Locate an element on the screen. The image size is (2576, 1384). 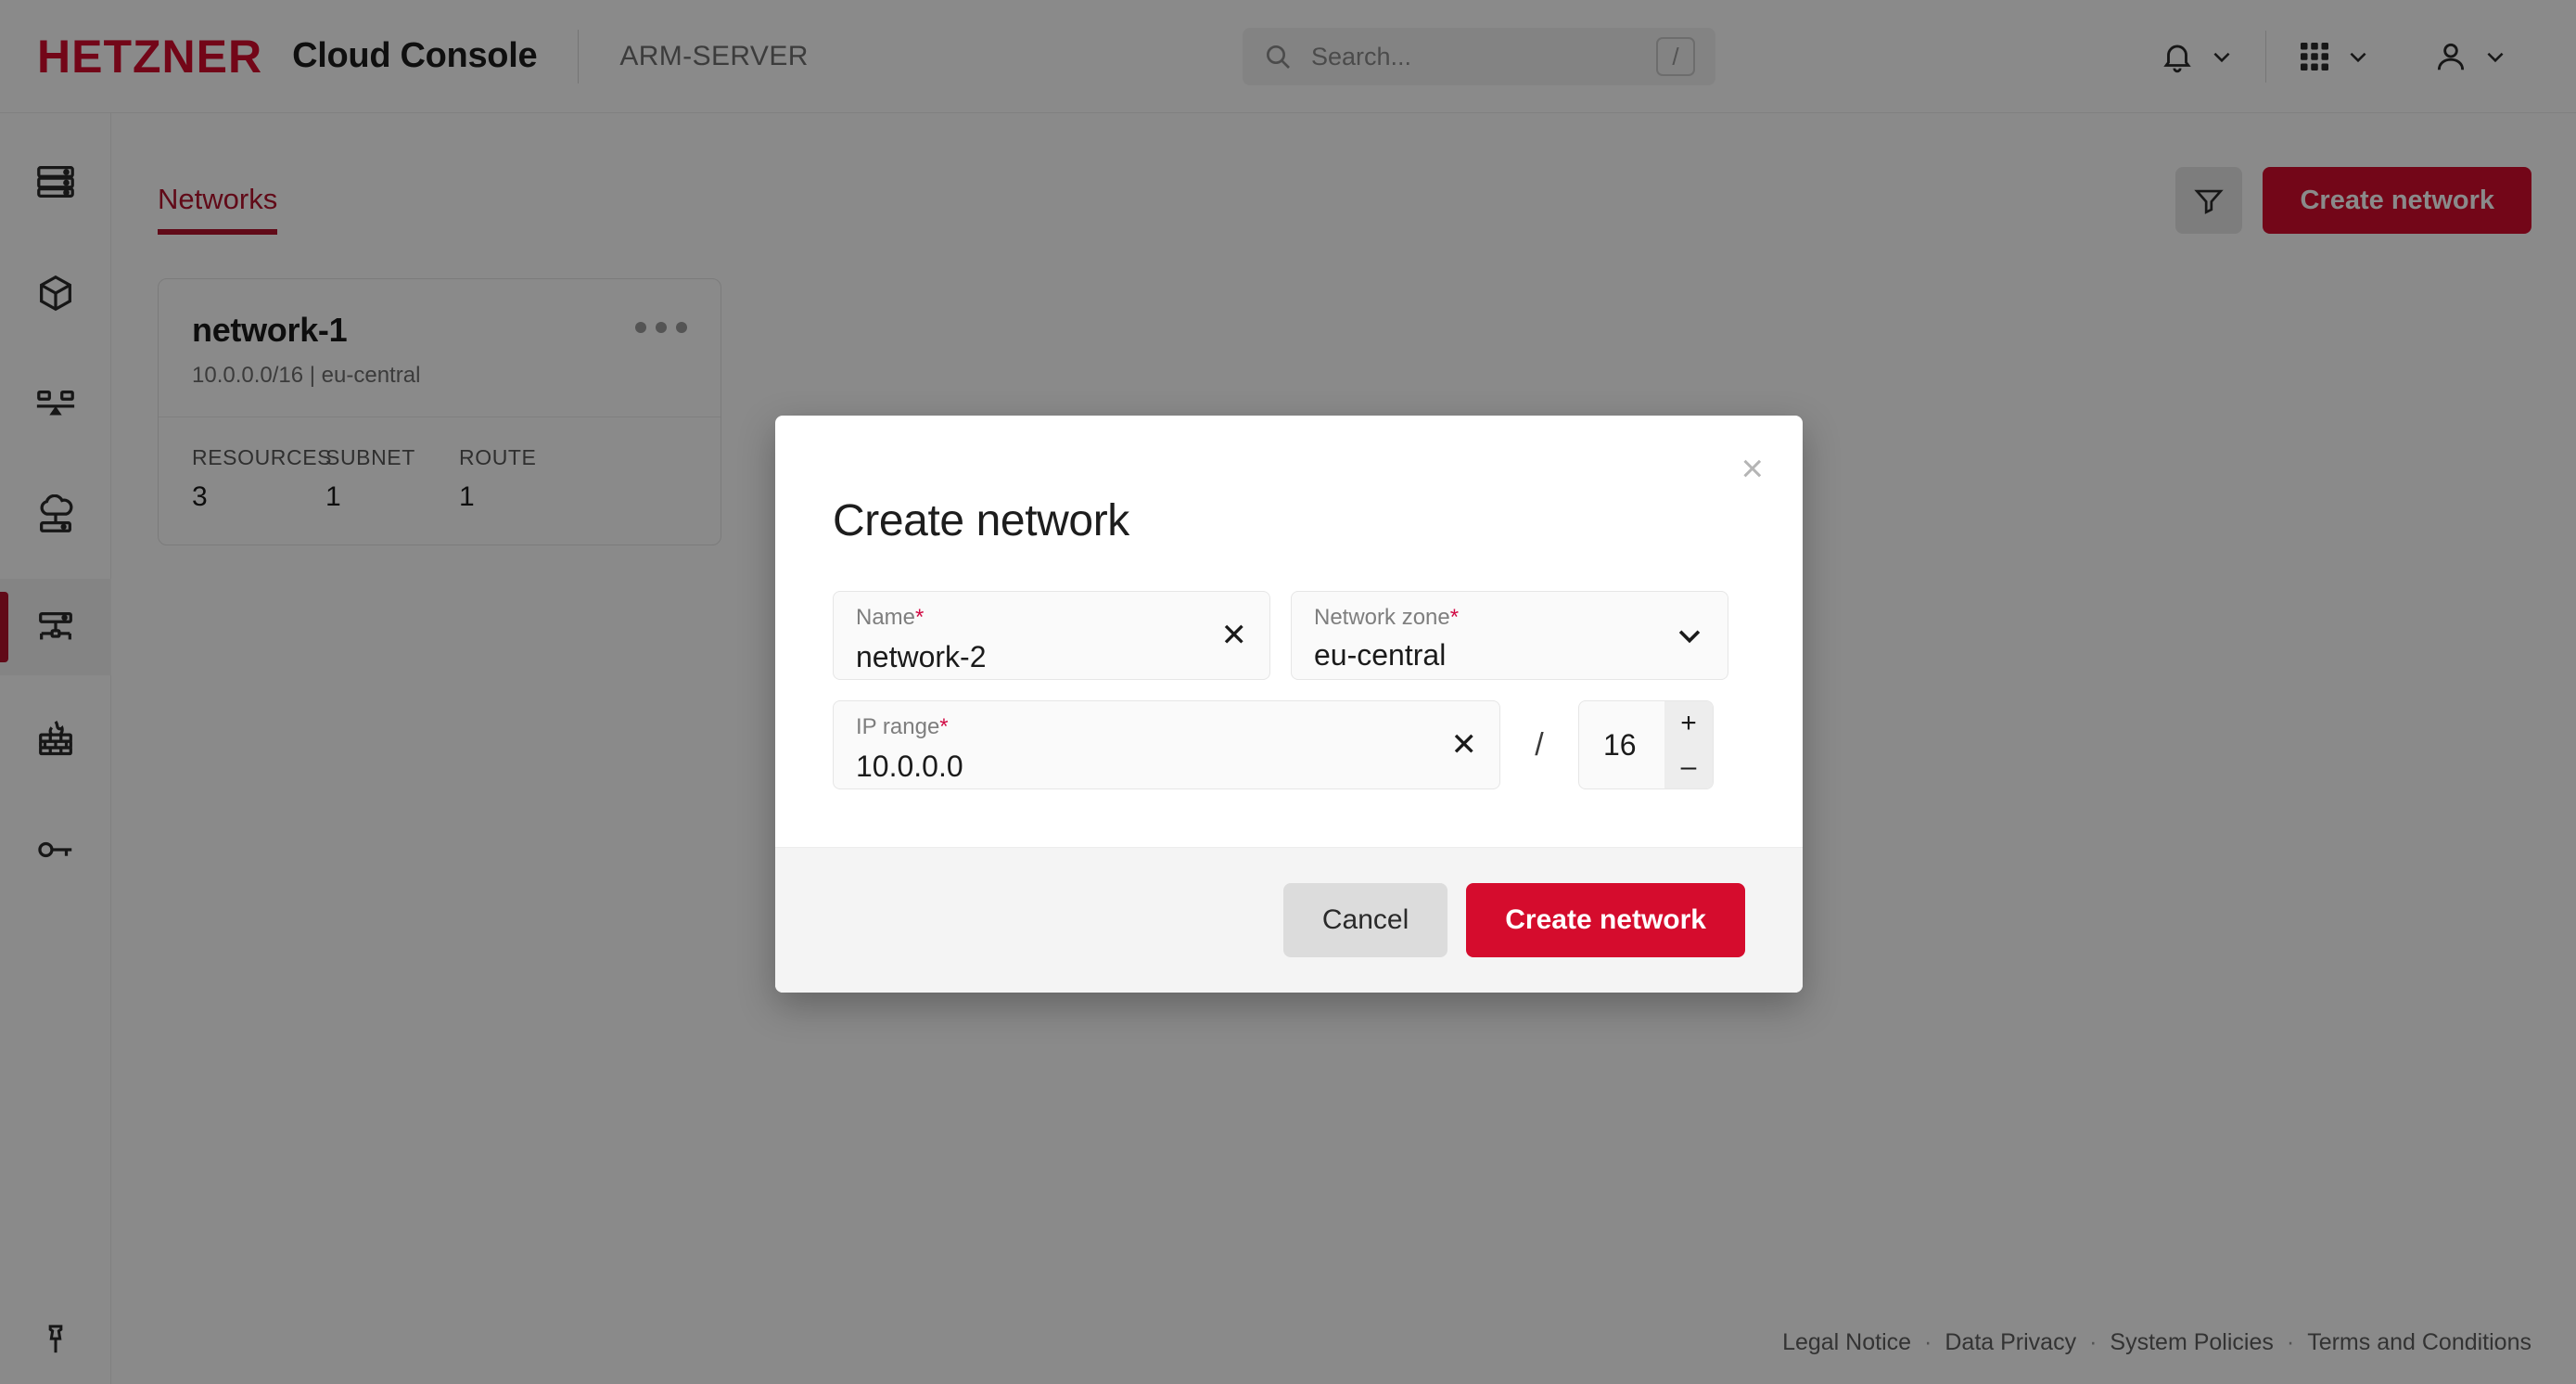
dialog-footer: Cancel Create network is located at coordinates (1289, 920).